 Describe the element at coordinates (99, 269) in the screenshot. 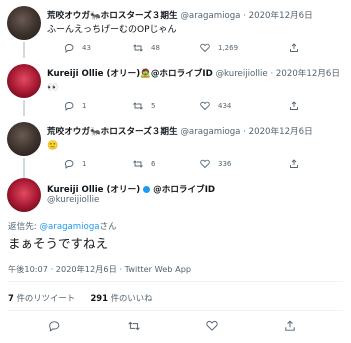

I see `main-timestamp: 午後10:07 · 2020年12月6日 · Twitter Web App` at that location.